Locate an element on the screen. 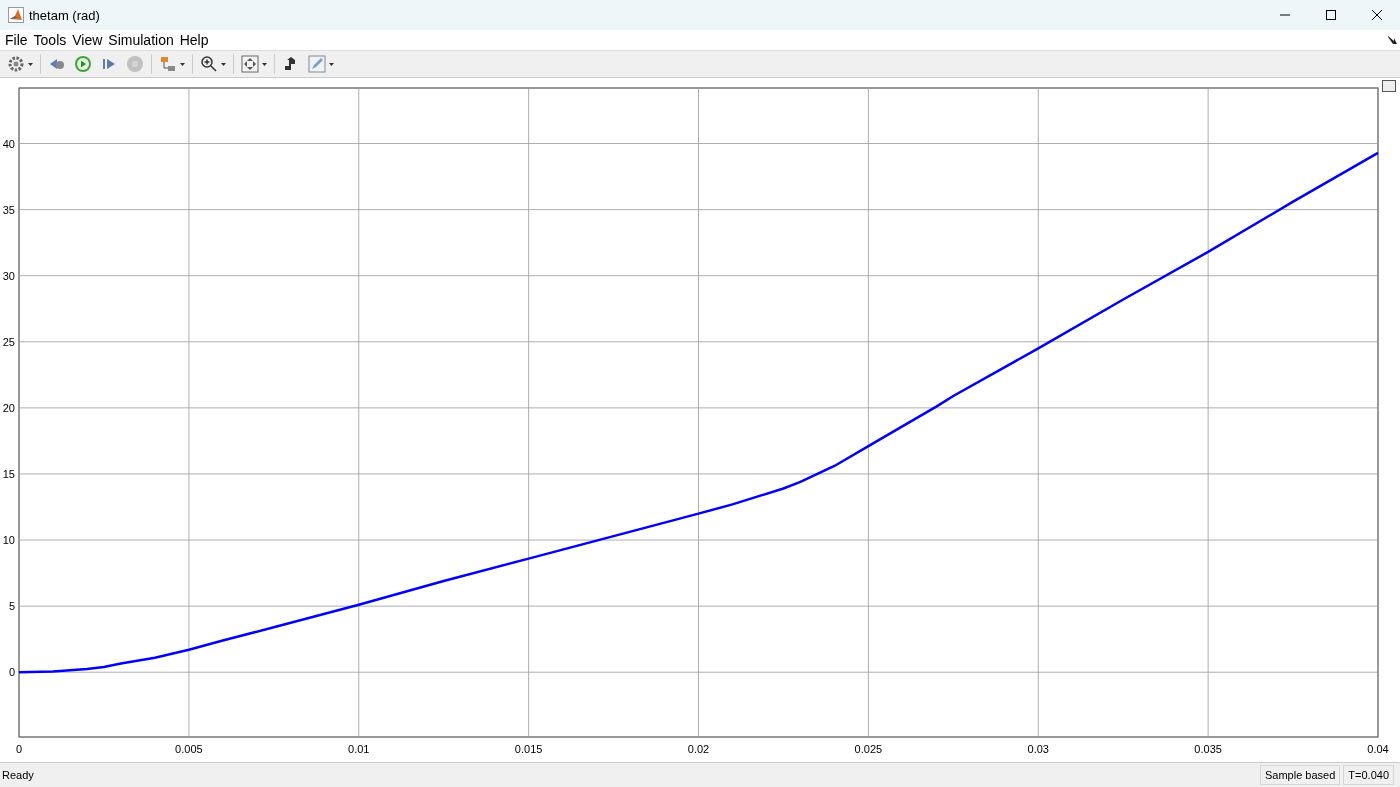  menu-item: View is located at coordinates (87, 40).